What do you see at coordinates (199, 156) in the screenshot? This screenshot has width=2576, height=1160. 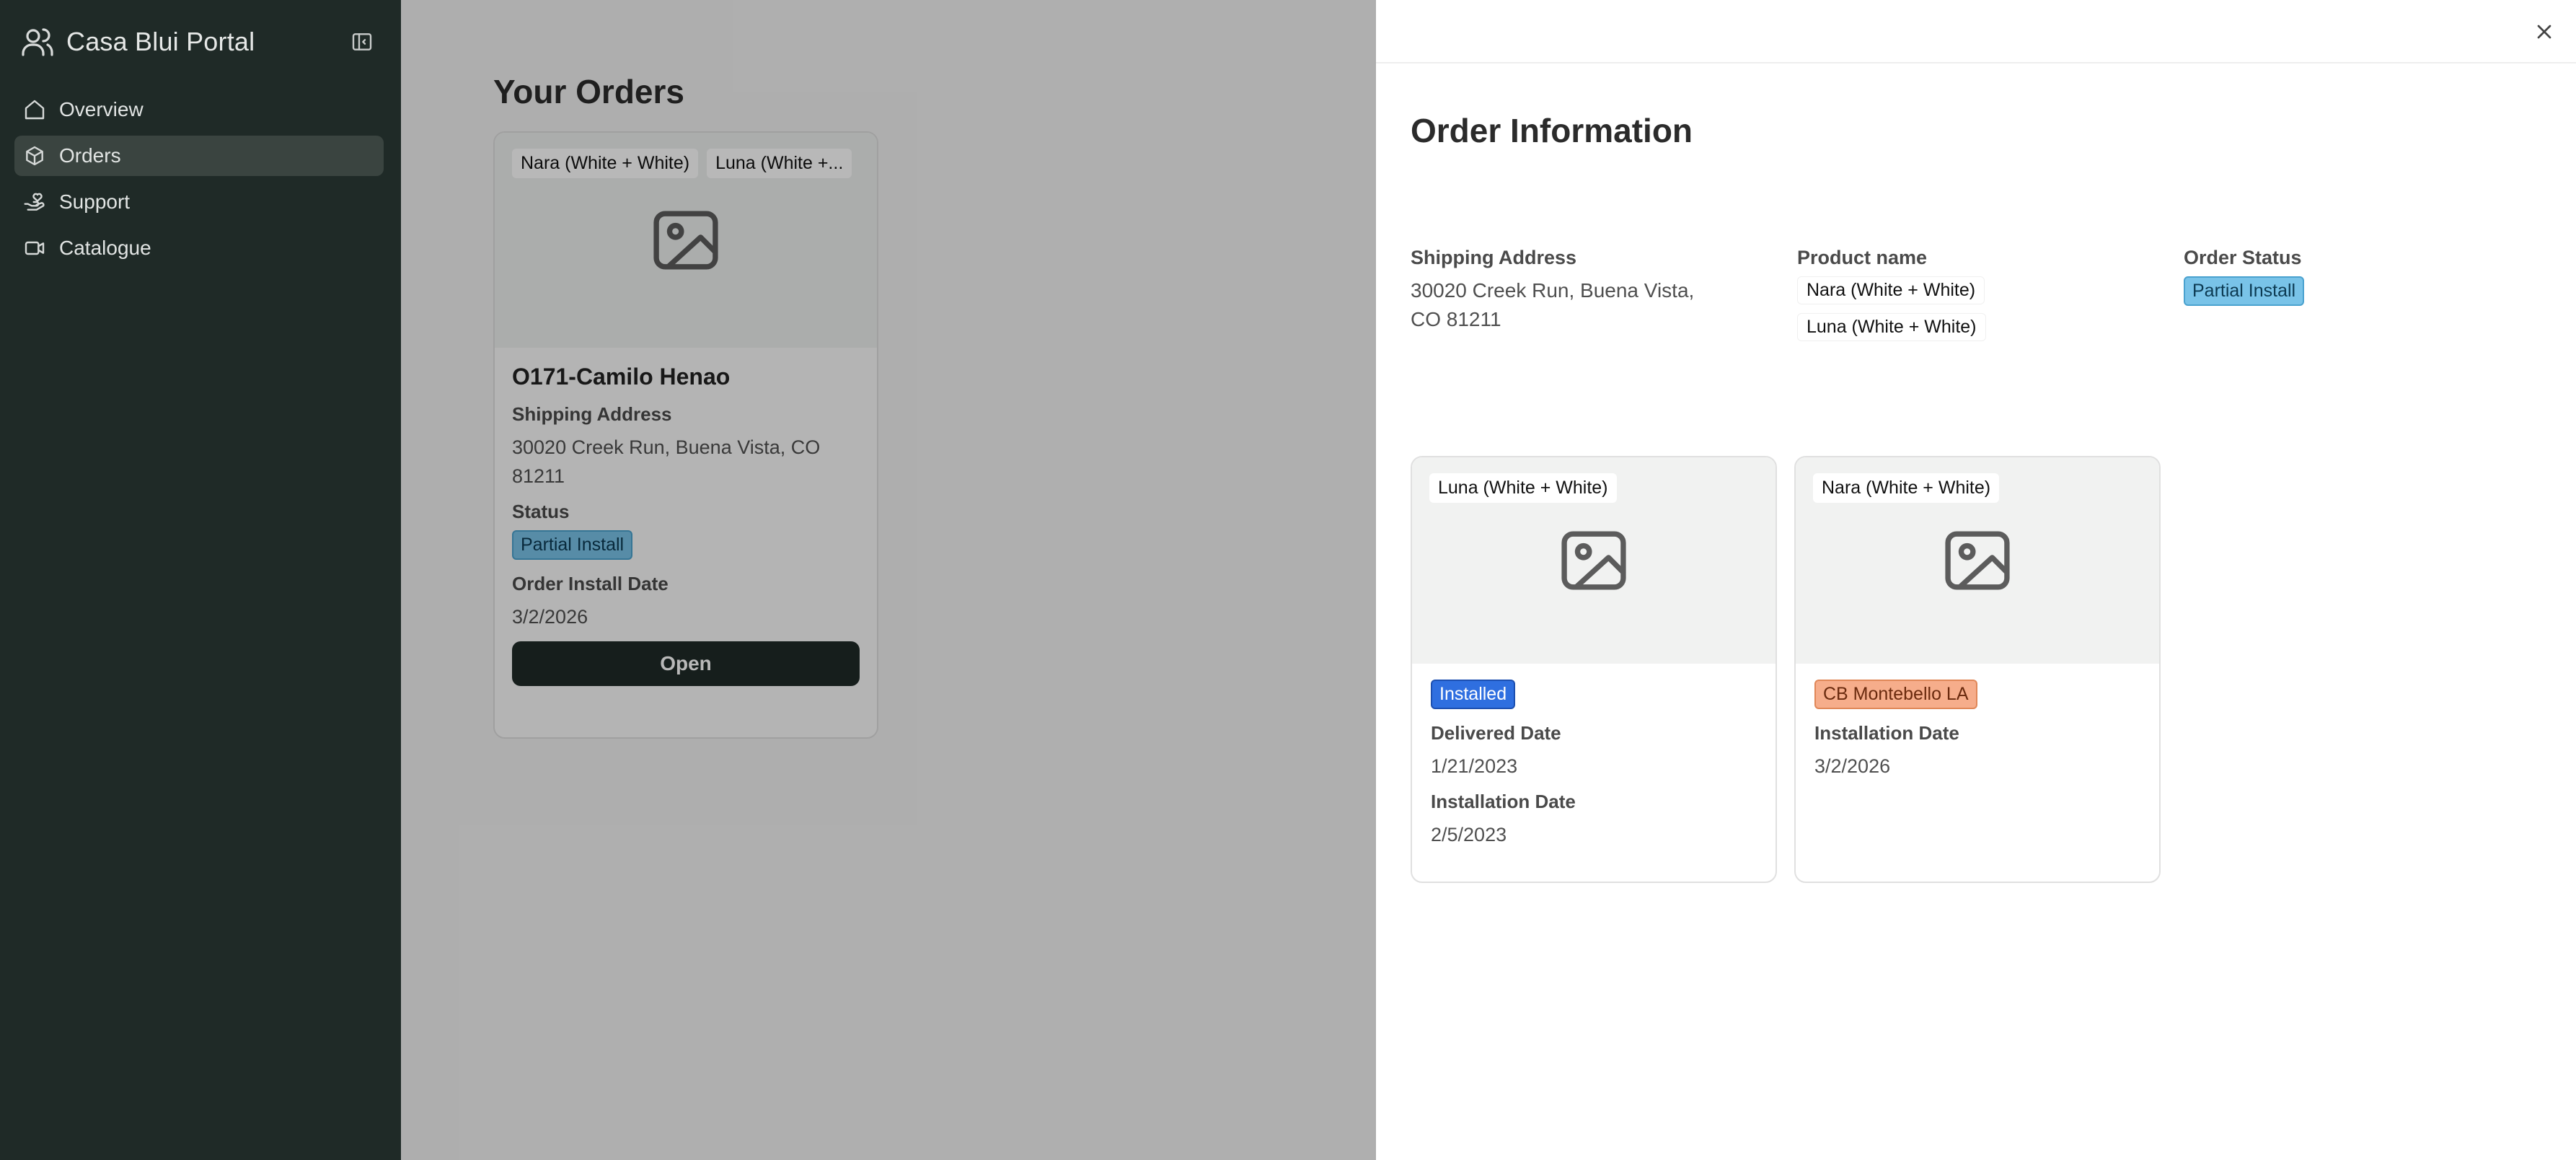 I see `sidebar-item-orders: Orders` at bounding box center [199, 156].